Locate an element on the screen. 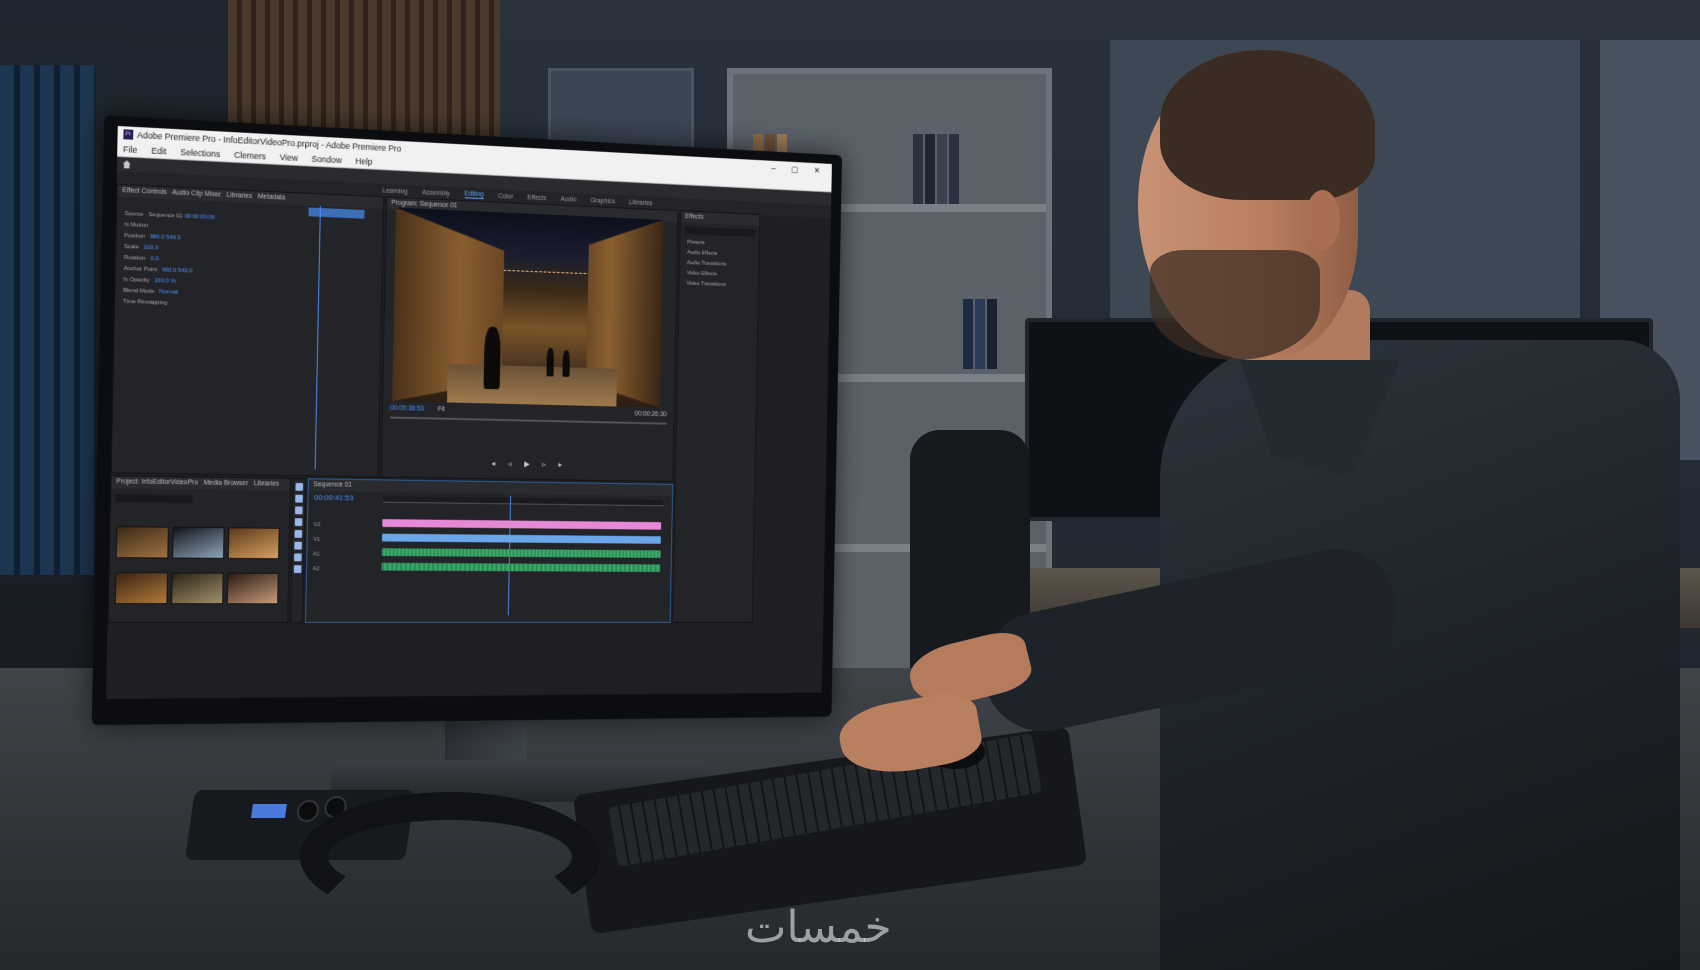  workspace-audio: Audio is located at coordinates (568, 199).